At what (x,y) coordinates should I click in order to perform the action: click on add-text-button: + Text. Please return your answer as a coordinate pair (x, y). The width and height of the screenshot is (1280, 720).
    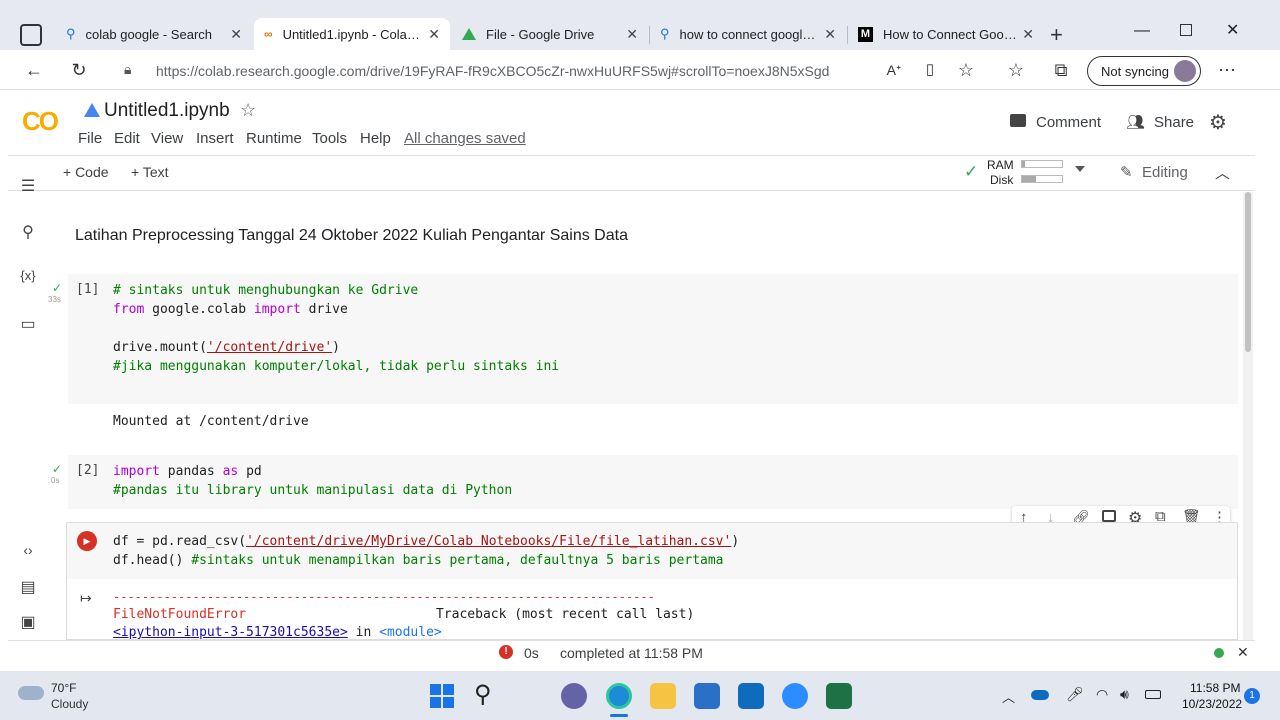
    Looking at the image, I should click on (150, 172).